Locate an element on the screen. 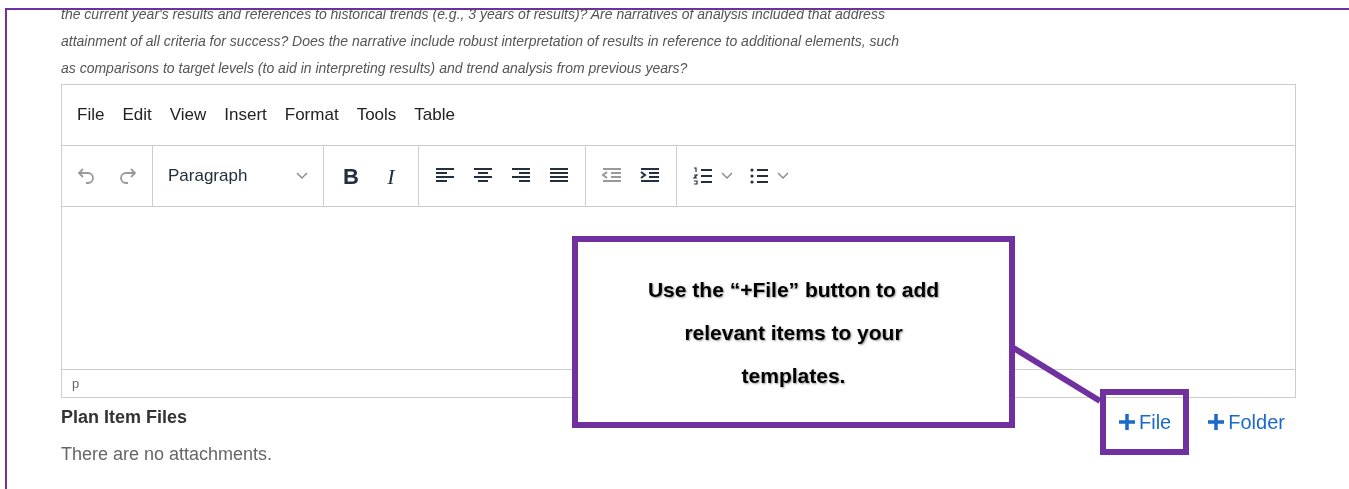  menu-item: Tools is located at coordinates (376, 115).